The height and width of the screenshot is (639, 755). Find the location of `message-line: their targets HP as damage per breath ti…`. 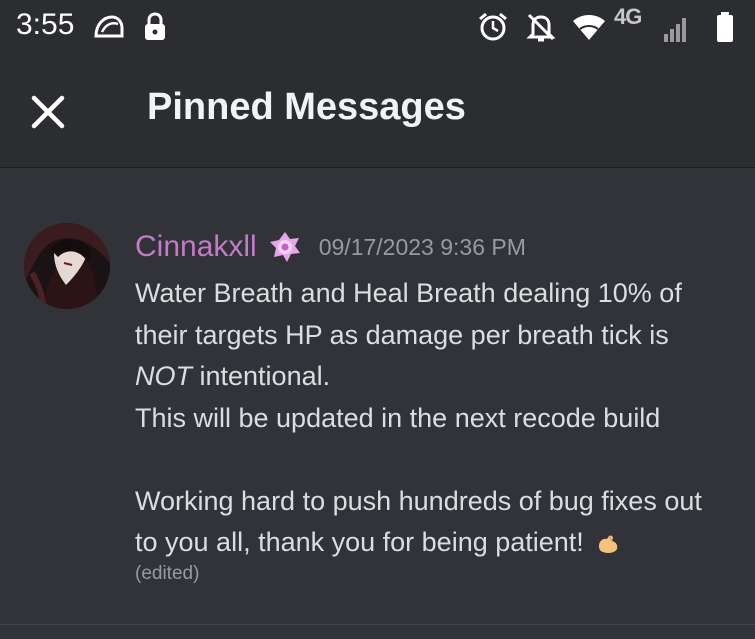

message-line: their targets HP as damage per breath ti… is located at coordinates (402, 334).